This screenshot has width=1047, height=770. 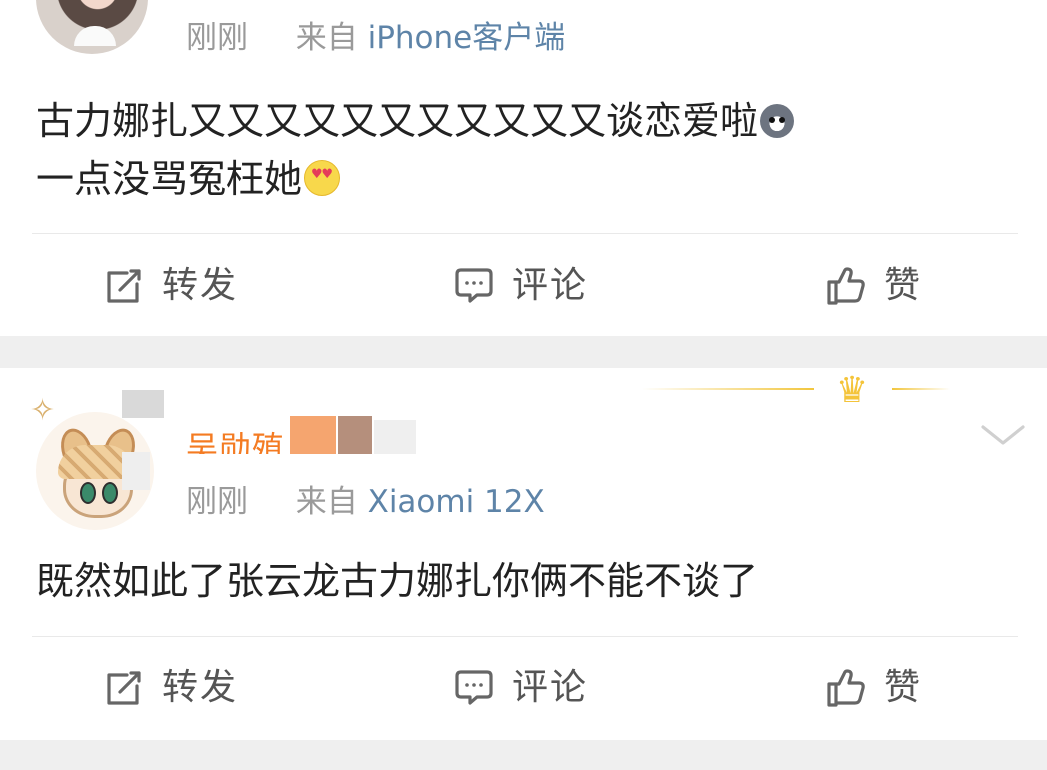 I want to click on chevron-down-icon, so click(x=1003, y=435).